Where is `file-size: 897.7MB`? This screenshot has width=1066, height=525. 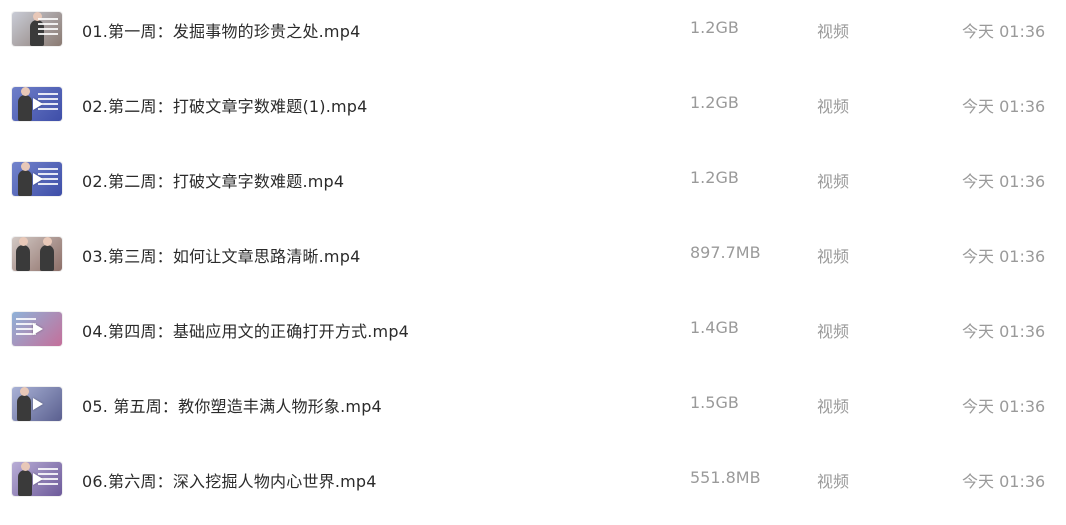
file-size: 897.7MB is located at coordinates (725, 252).